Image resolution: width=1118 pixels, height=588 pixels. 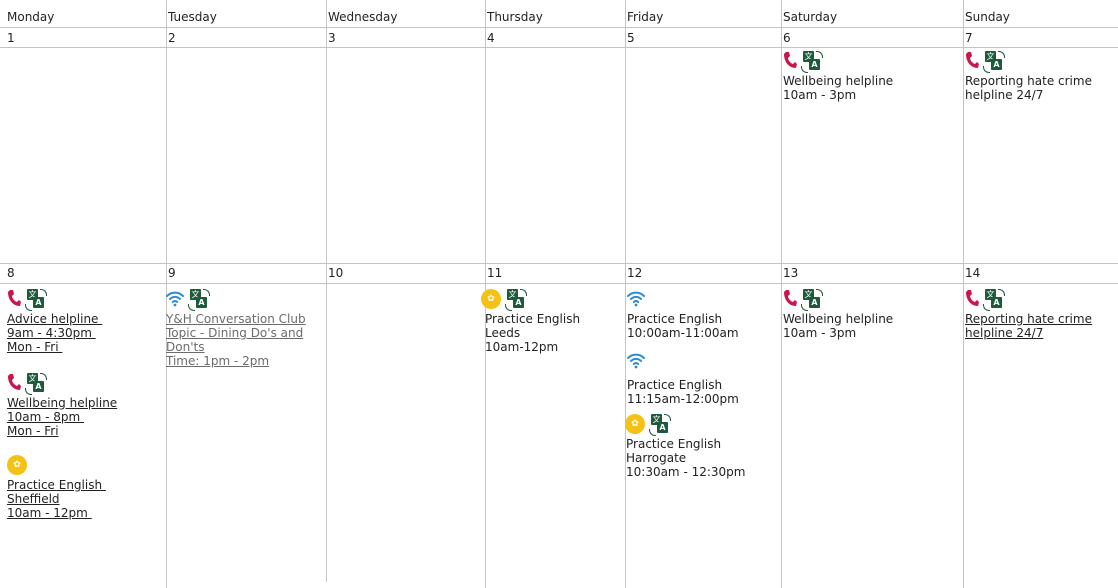 I want to click on event-time: 10:00am-11:00am, so click(x=683, y=333).